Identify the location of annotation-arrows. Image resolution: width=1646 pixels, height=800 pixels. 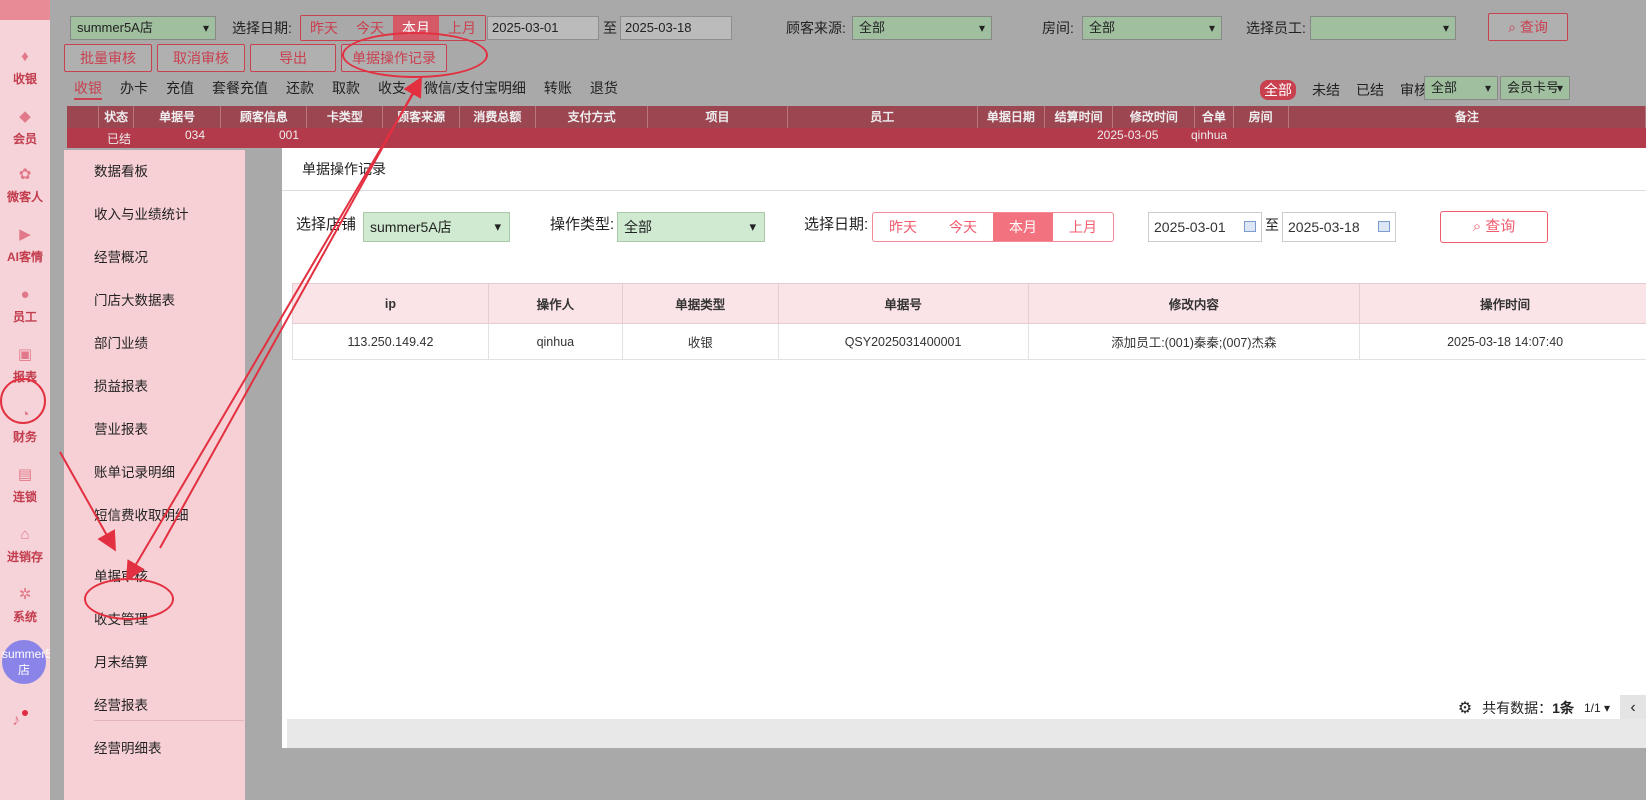
(240, 329).